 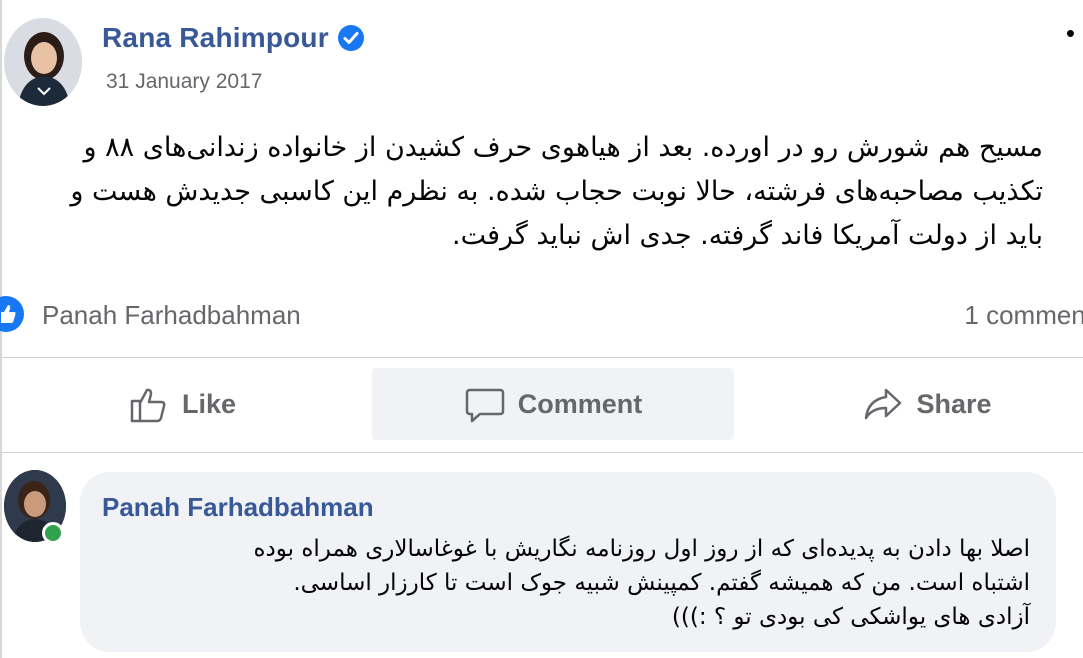 I want to click on thumbs-up-icon, so click(x=148, y=405).